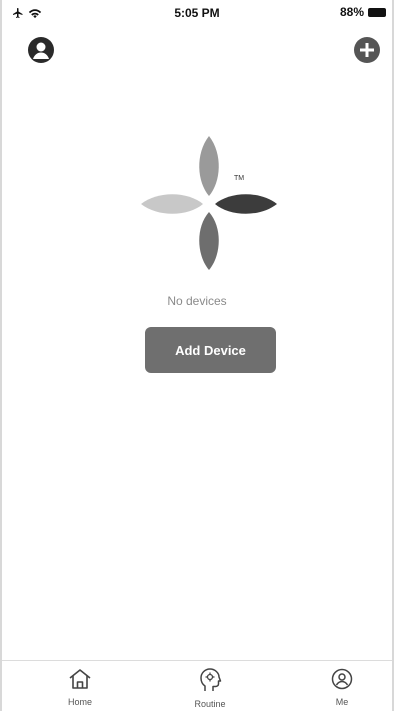 This screenshot has width=394, height=711. I want to click on status-bar: 5:05 PM 88%, so click(197, 13).